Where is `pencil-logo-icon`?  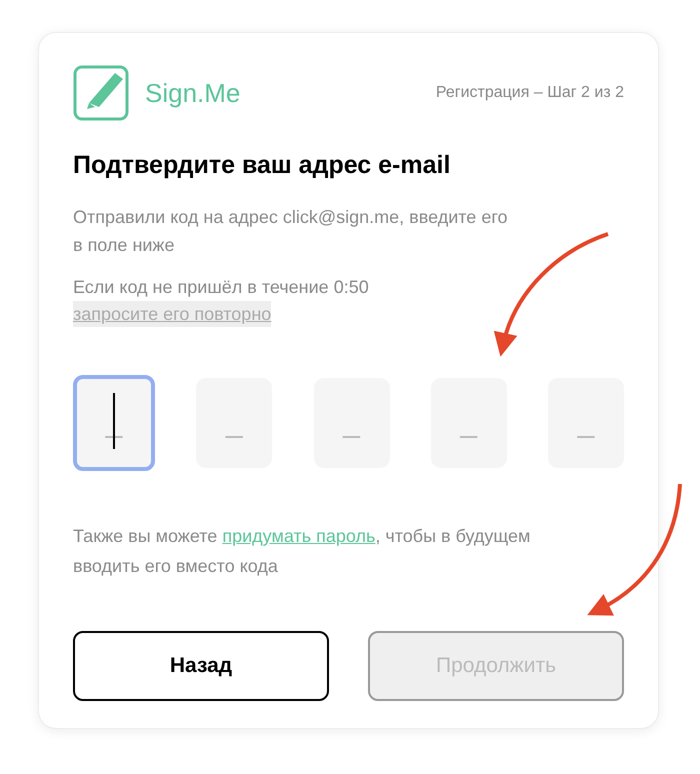 pencil-logo-icon is located at coordinates (101, 93).